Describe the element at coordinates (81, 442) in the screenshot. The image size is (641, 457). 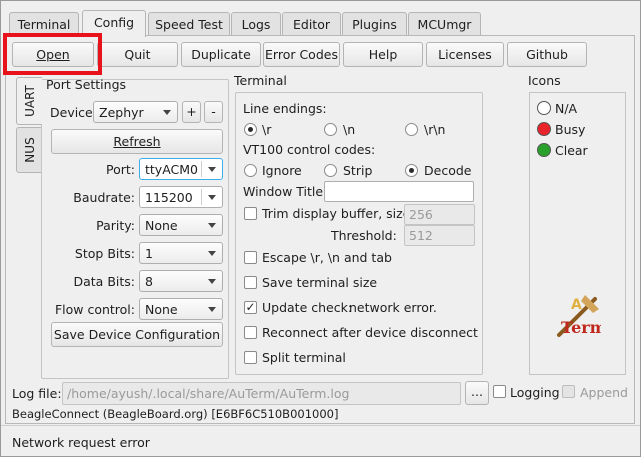
I see `status-bar-text: Network request error` at that location.